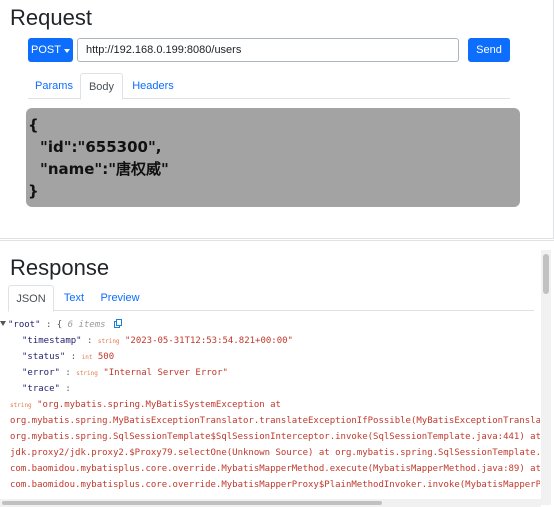 The height and width of the screenshot is (507, 554). I want to click on tree-root-row: "root" : { 6 items, so click(270, 325).